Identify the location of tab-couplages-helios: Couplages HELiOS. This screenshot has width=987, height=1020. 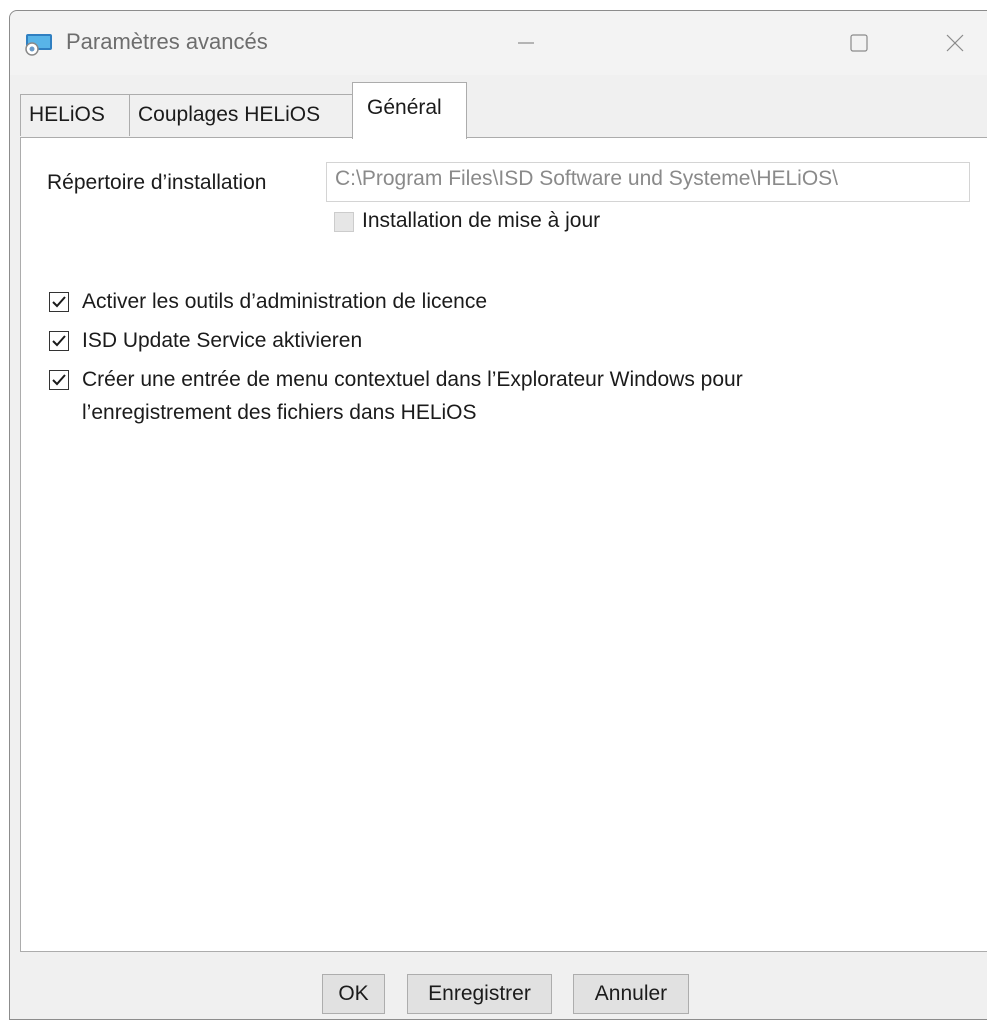
(241, 115).